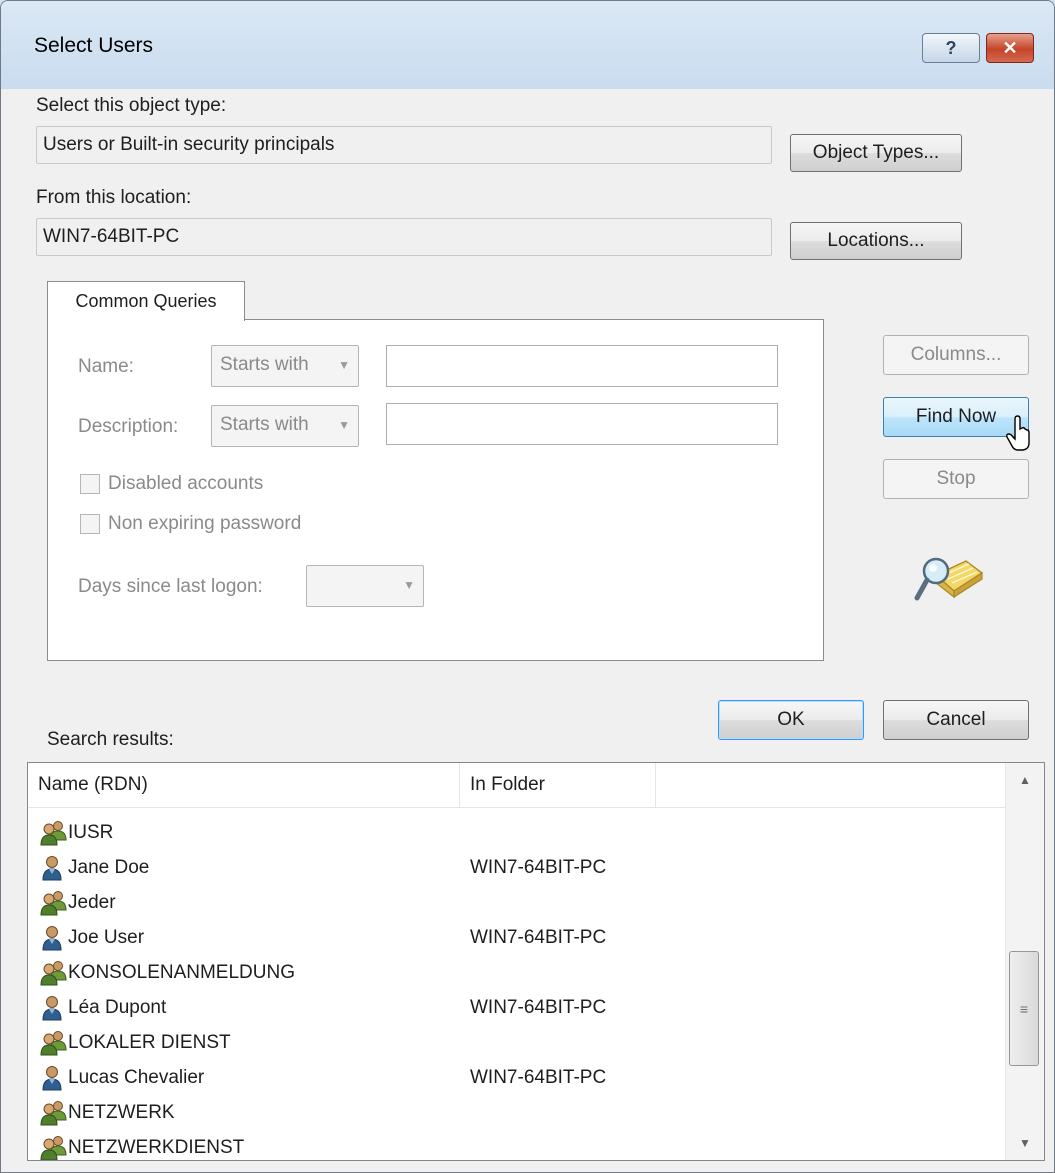 This screenshot has width=1055, height=1173. I want to click on search-directory-icon, so click(949, 579).